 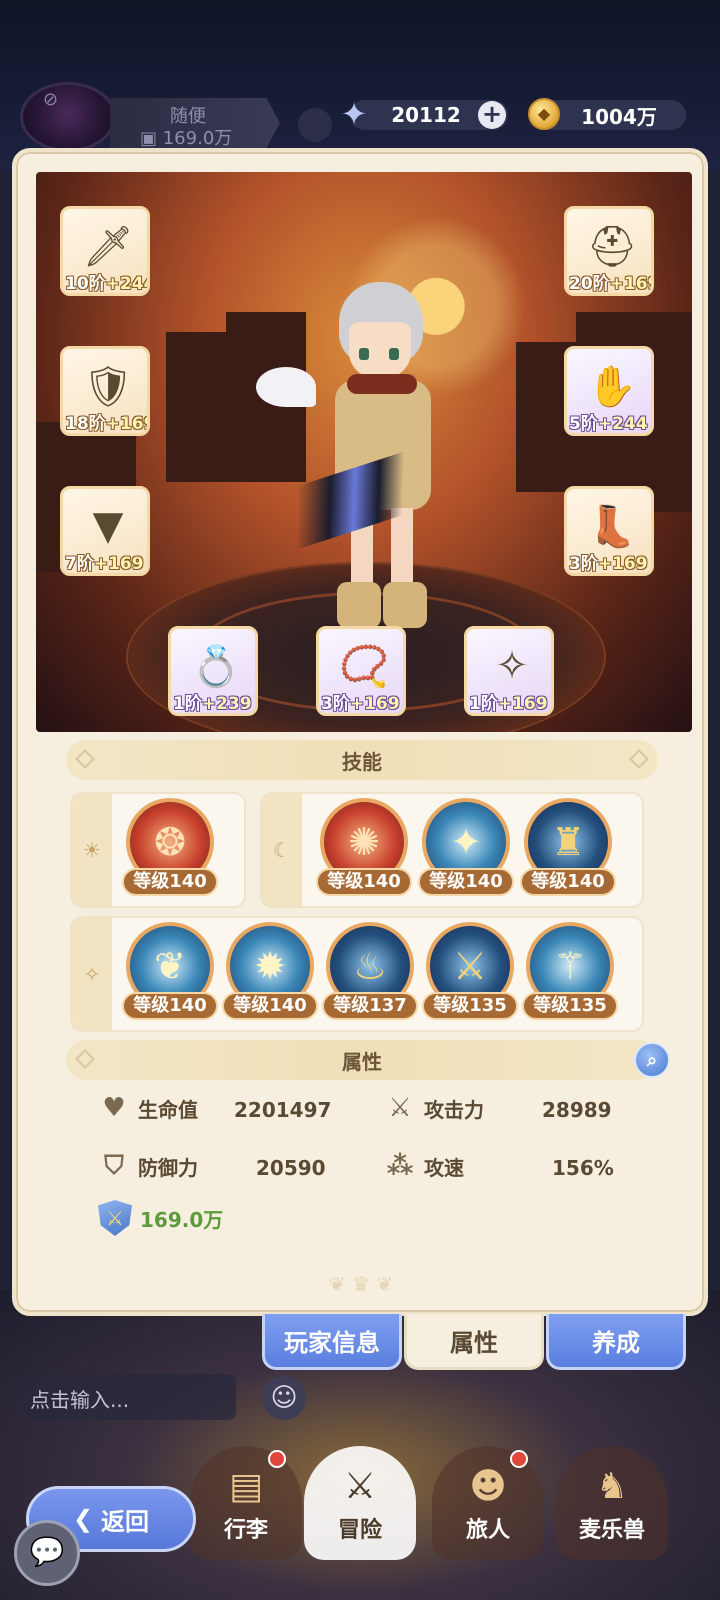 I want to click on speed-value: 156%, so click(x=583, y=1168).